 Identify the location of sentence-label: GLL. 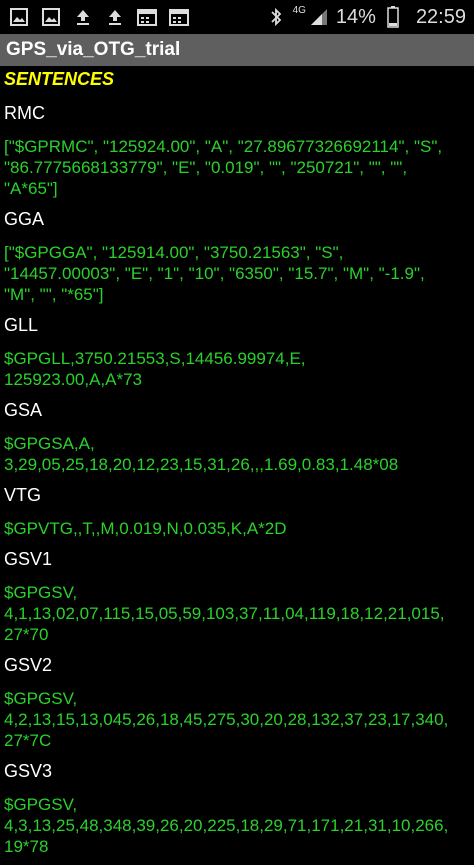
(21, 325).